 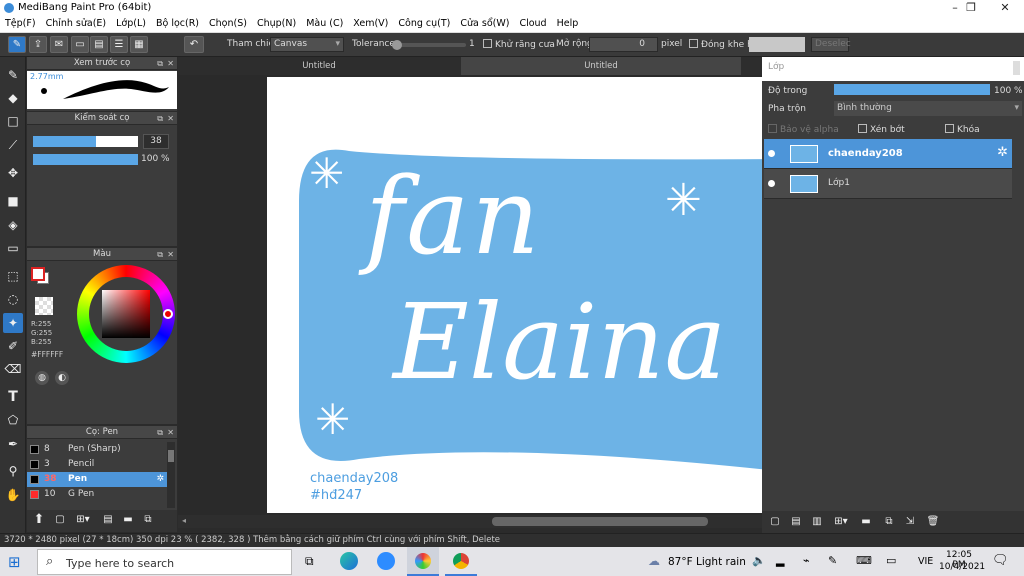 I want to click on eyedropper-tool-icon: ⚲, so click(x=13, y=471).